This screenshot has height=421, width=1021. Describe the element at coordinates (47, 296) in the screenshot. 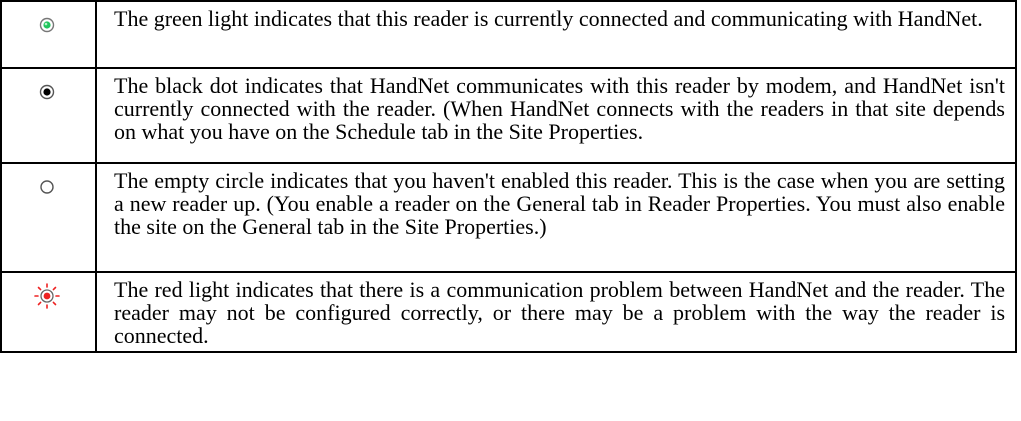

I see `red-light-icon` at that location.